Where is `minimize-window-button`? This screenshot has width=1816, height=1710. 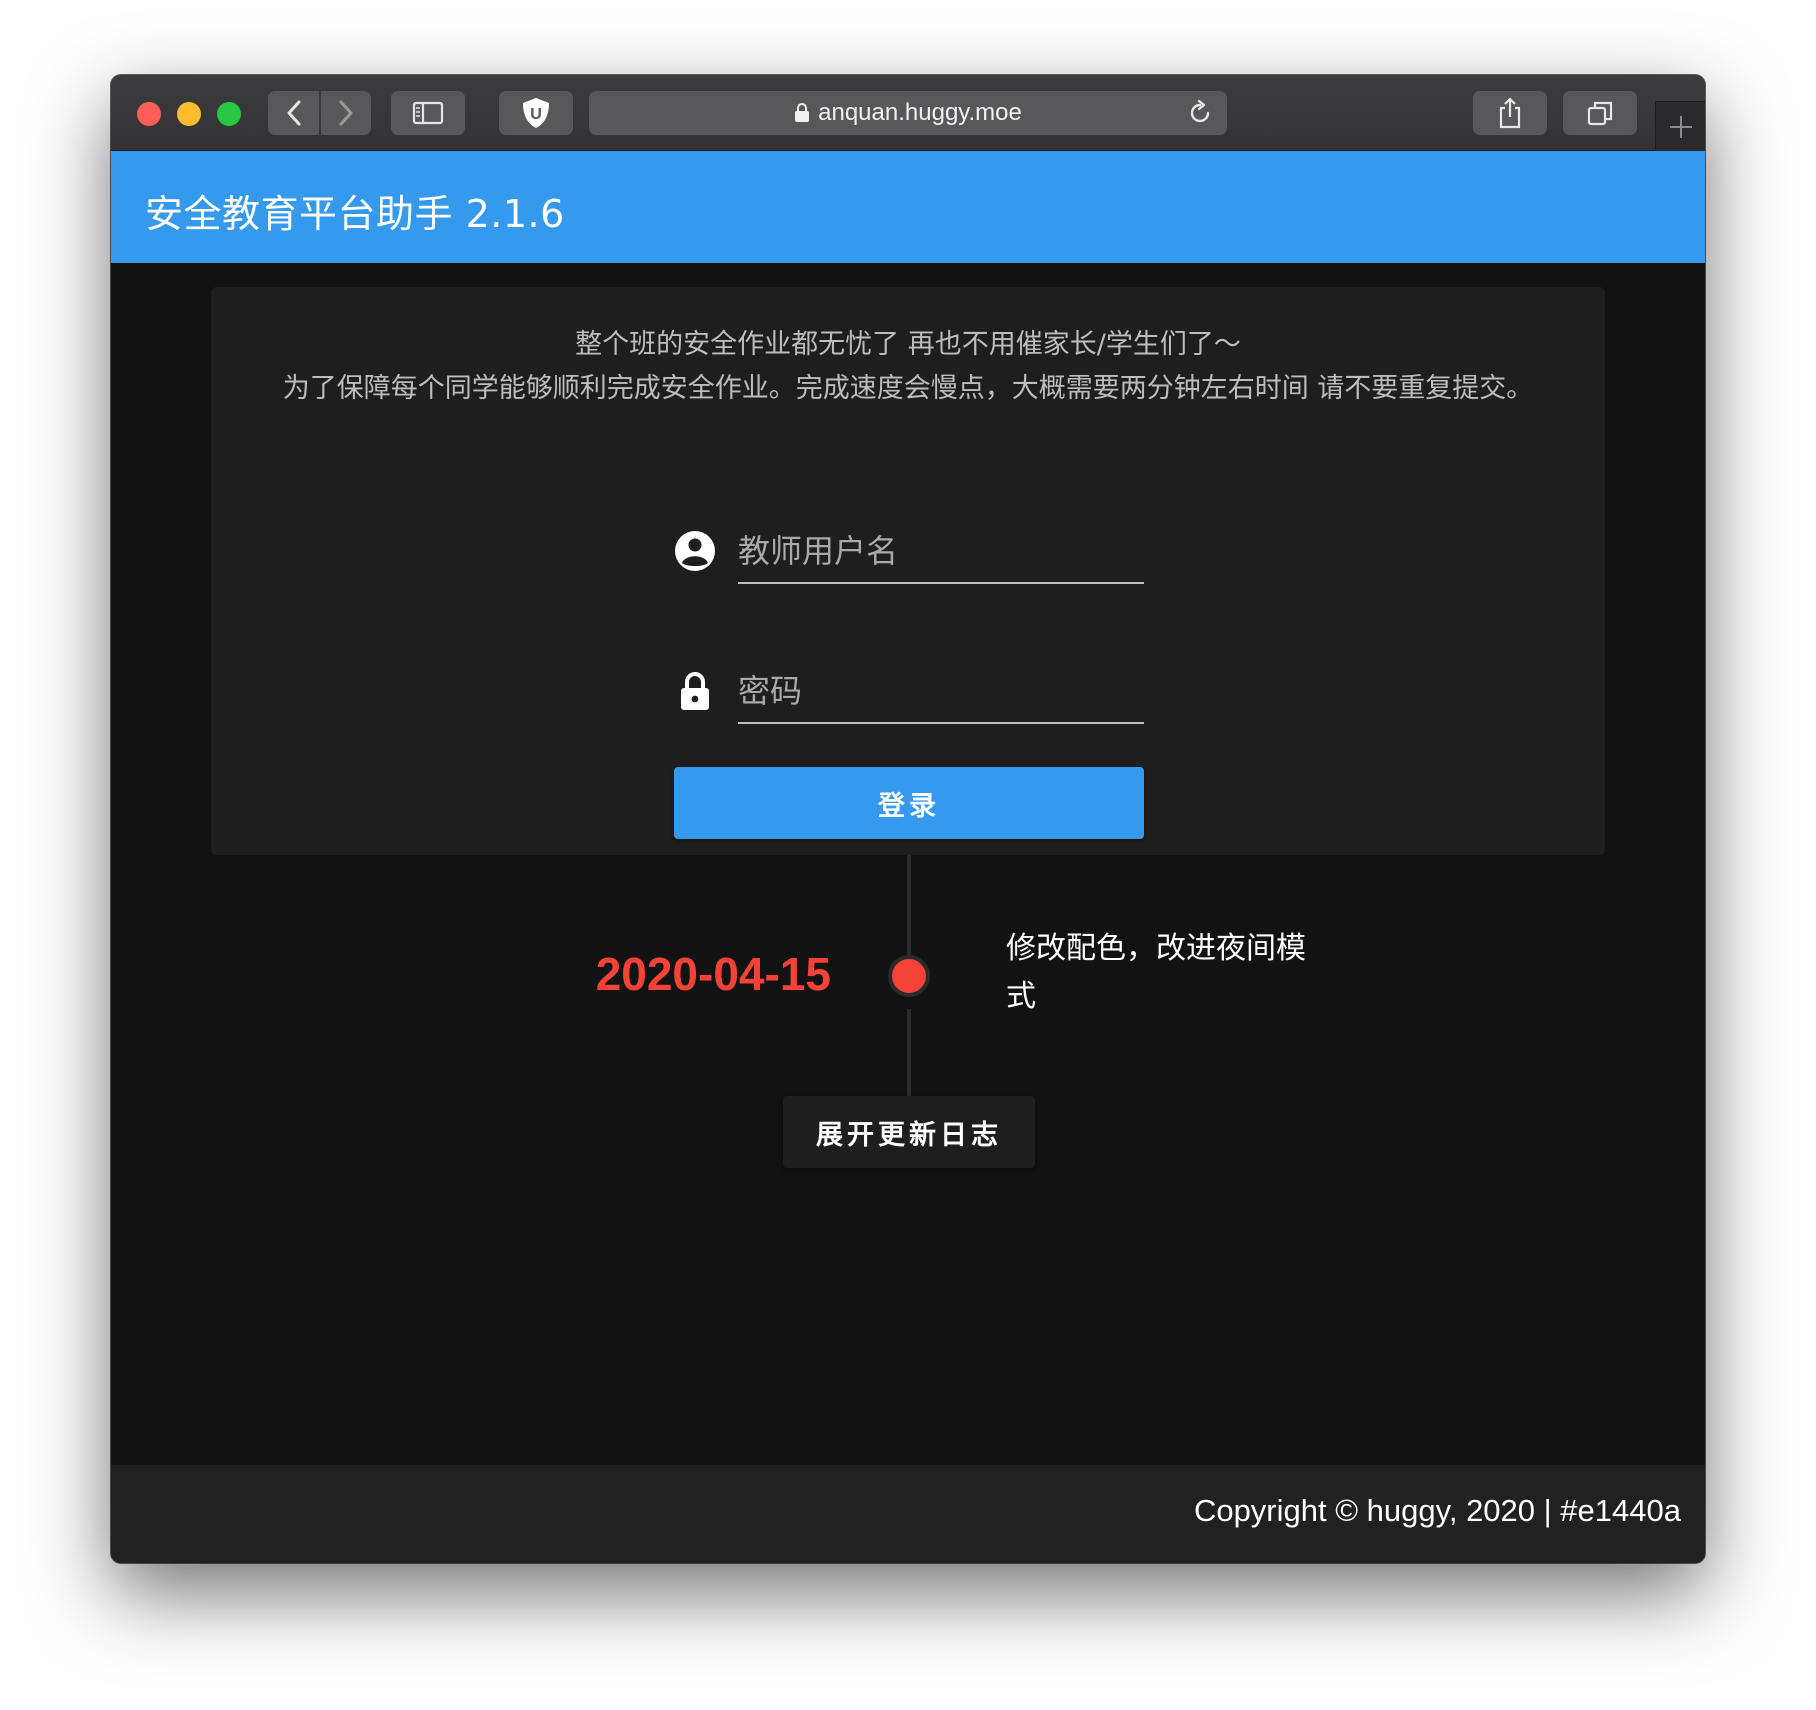
minimize-window-button is located at coordinates (189, 114).